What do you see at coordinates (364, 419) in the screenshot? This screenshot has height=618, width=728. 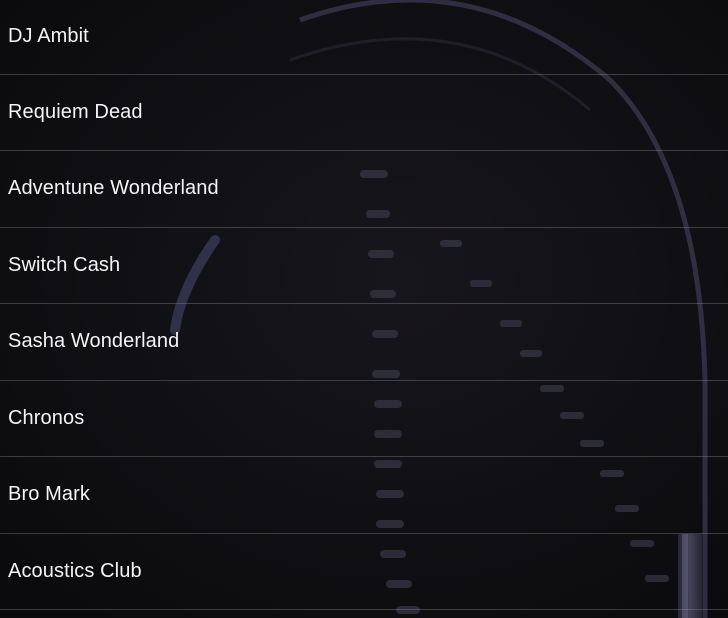 I see `artist-item-chronos: Chronos` at bounding box center [364, 419].